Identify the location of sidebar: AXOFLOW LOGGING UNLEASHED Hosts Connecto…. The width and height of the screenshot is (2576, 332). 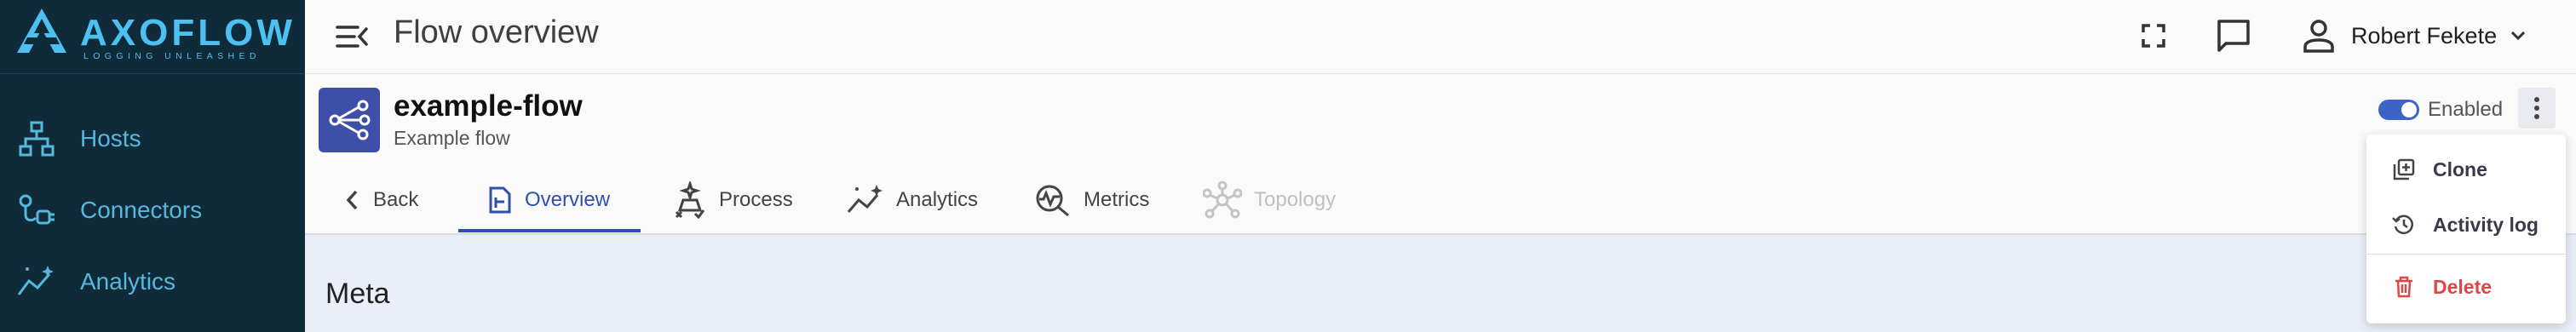
(153, 166).